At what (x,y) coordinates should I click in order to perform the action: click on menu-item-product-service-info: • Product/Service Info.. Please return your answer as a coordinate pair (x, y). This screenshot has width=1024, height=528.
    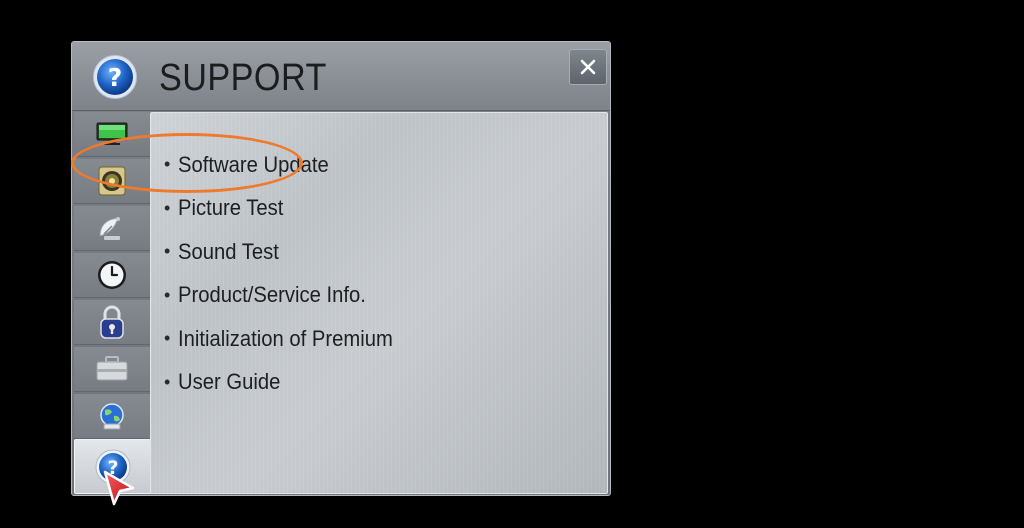
    Looking at the image, I should click on (281, 296).